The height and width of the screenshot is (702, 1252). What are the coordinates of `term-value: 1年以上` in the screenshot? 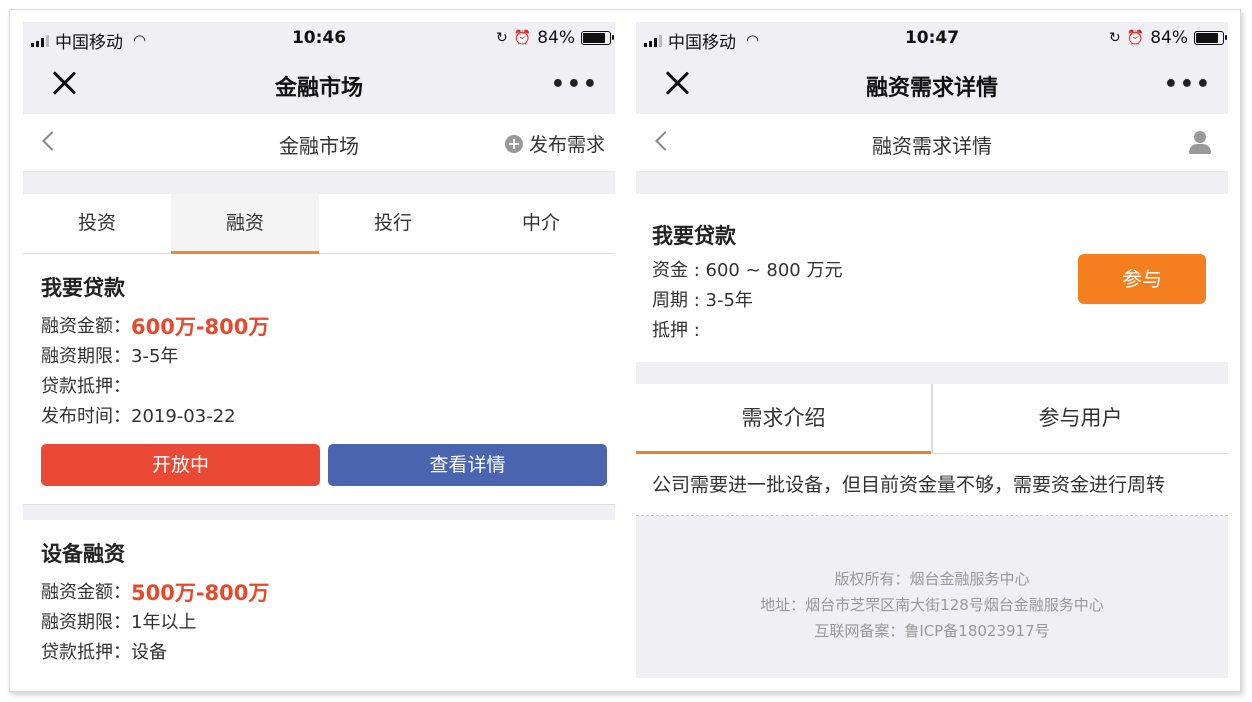 It's located at (164, 622).